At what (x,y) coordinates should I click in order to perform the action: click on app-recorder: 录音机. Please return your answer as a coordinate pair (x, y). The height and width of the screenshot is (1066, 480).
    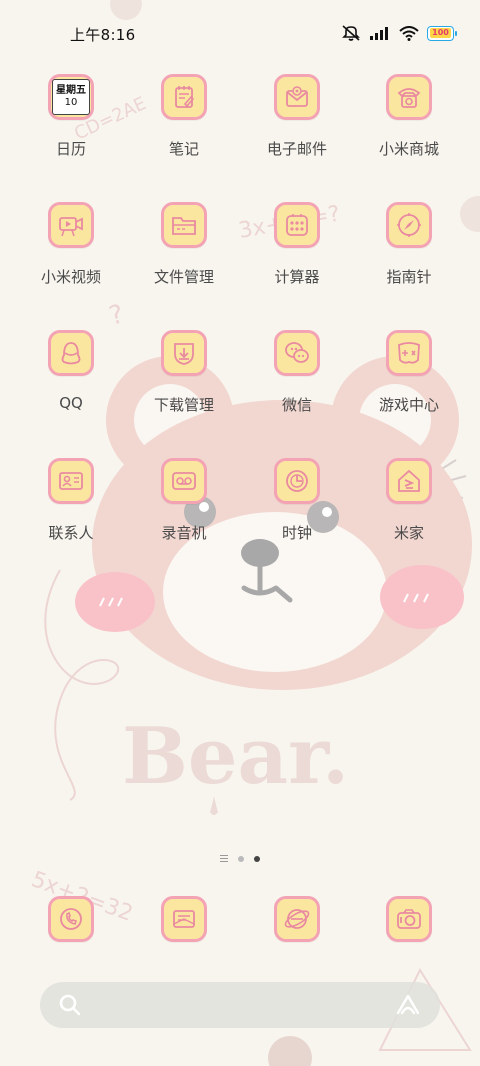
    Looking at the image, I should click on (184, 500).